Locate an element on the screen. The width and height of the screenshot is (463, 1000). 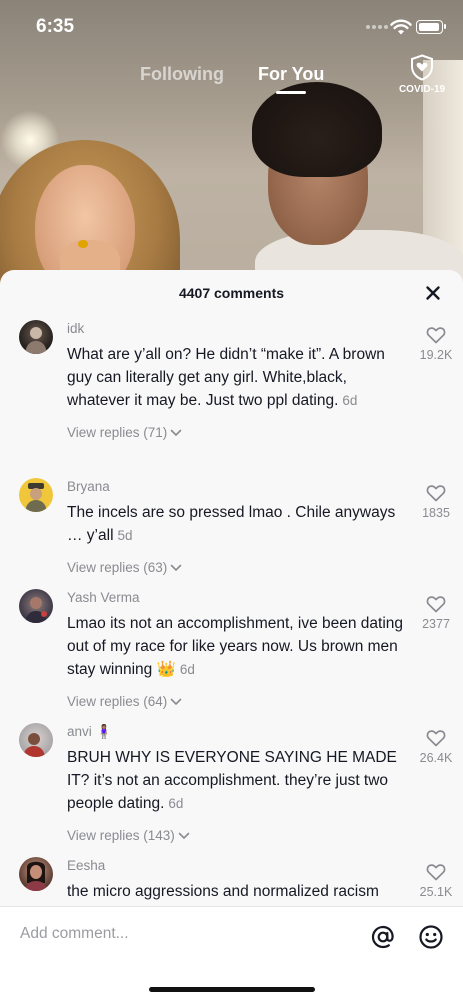
like-count: 1835 is located at coordinates (436, 513).